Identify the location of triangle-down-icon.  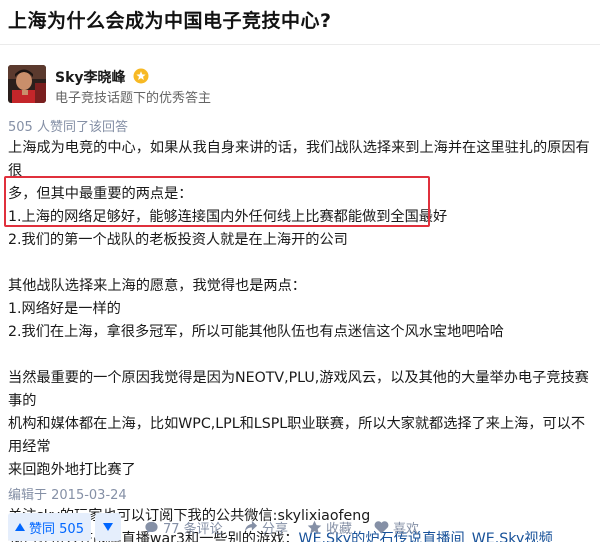
(108, 527).